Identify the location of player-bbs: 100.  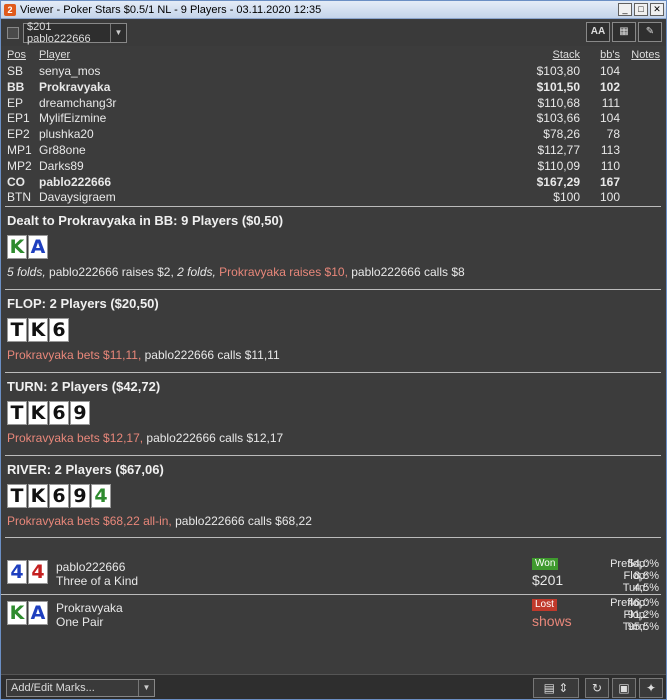
(609, 197).